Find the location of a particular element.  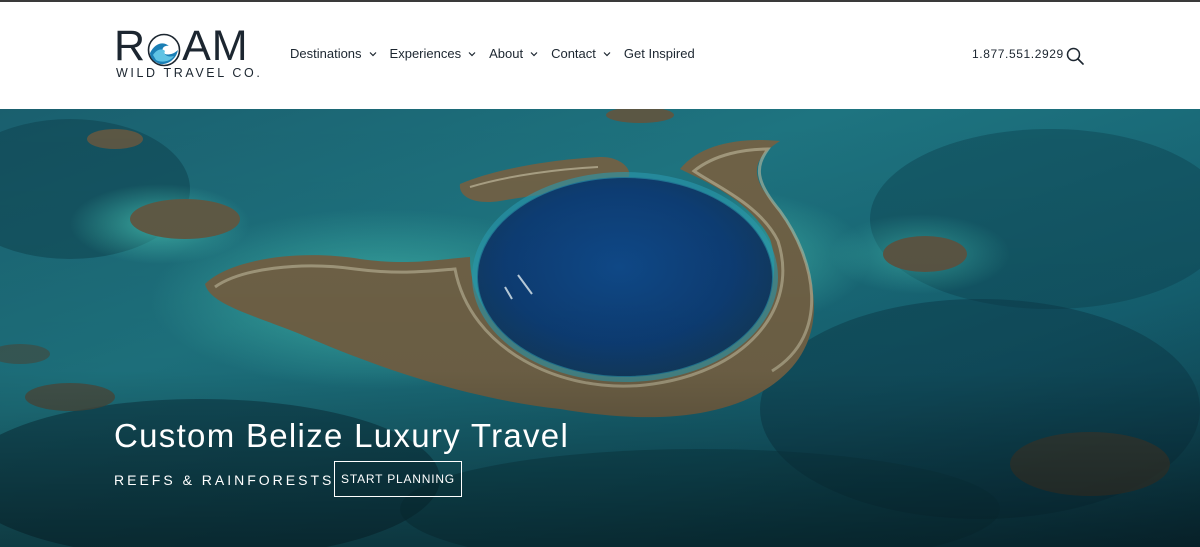

wave-logo-icon is located at coordinates (164, 48).